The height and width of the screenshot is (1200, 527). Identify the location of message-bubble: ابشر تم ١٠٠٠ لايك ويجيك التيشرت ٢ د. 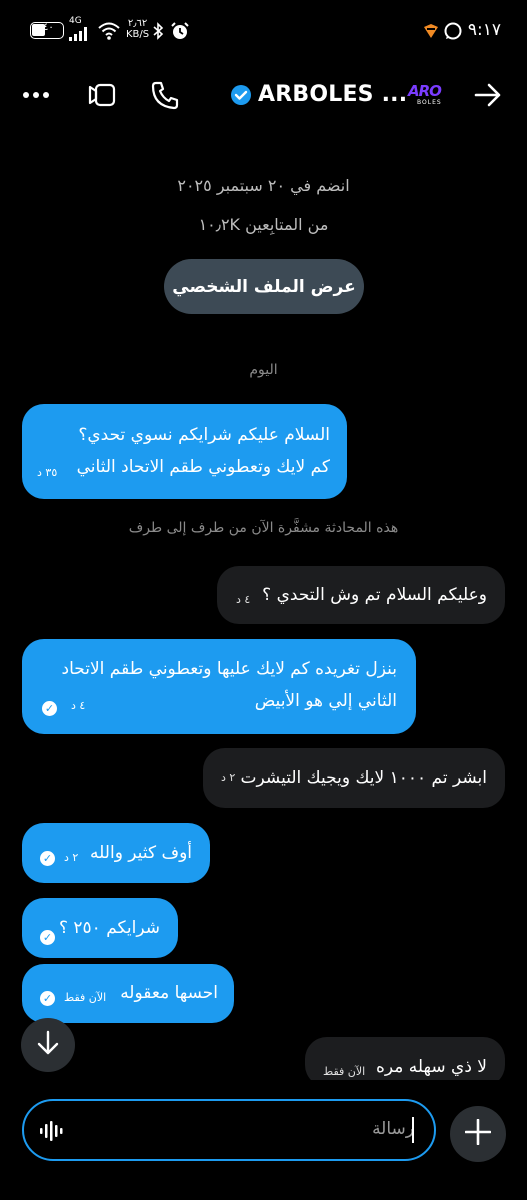
(354, 778).